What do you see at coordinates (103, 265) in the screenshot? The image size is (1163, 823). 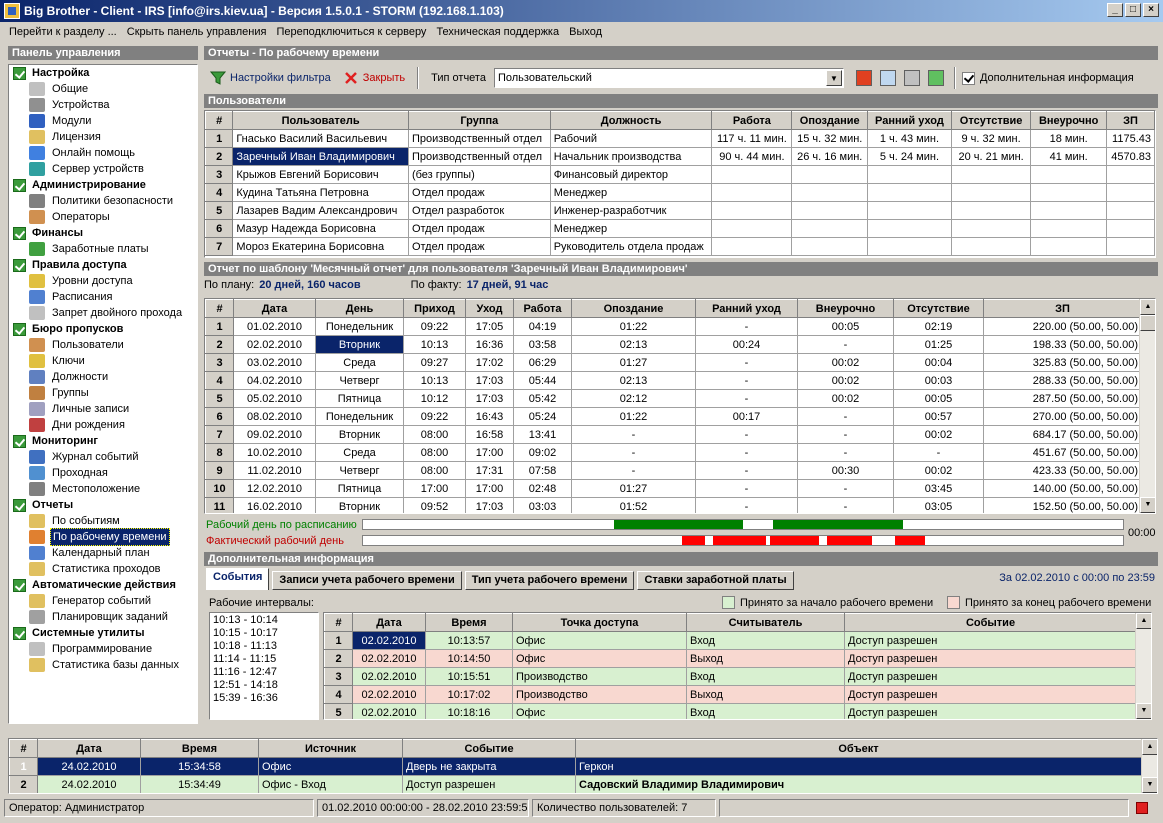 I see `tree-group: Правила доступа` at bounding box center [103, 265].